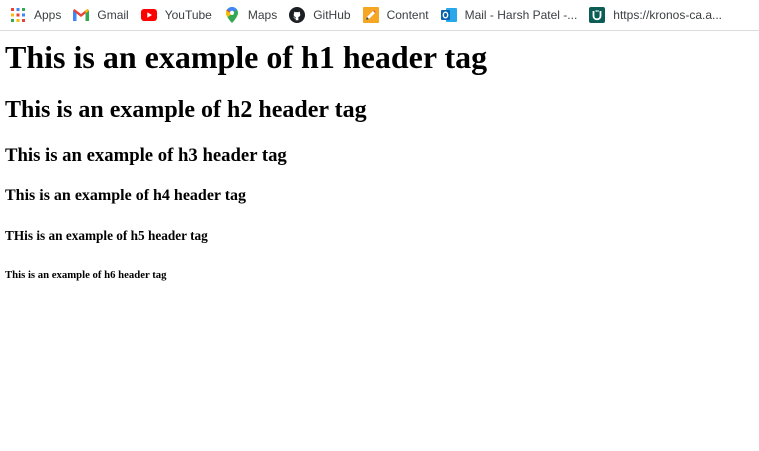 The image size is (759, 451). Describe the element at coordinates (597, 15) in the screenshot. I see `kronos-icon` at that location.